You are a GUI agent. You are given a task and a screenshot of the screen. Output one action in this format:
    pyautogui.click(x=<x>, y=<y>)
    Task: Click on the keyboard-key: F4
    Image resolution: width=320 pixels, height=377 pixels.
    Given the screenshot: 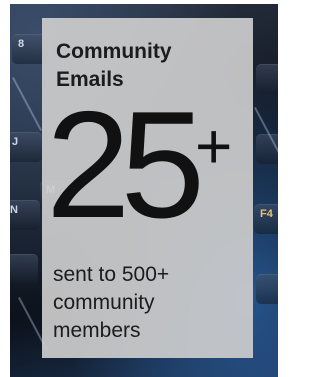 What is the action you would take?
    pyautogui.click(x=266, y=219)
    